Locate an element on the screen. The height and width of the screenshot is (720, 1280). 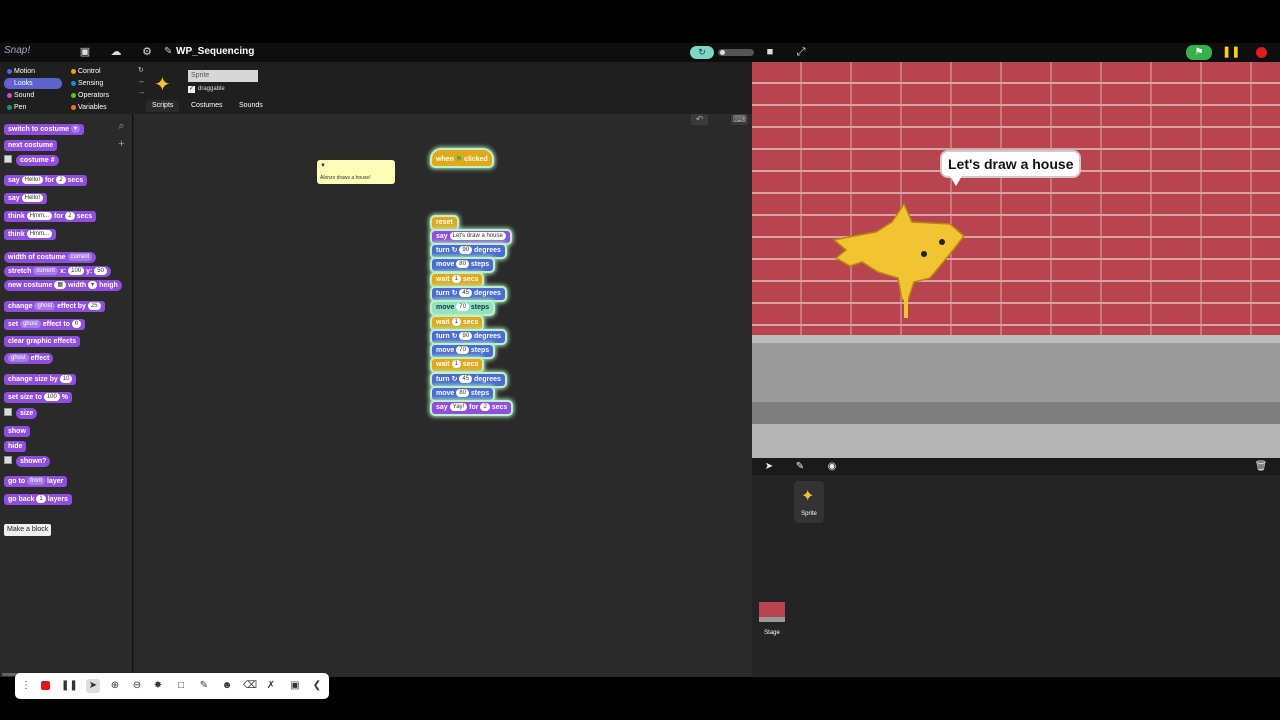
fullscreen-icon: ⤢ is located at coordinates (801, 52).